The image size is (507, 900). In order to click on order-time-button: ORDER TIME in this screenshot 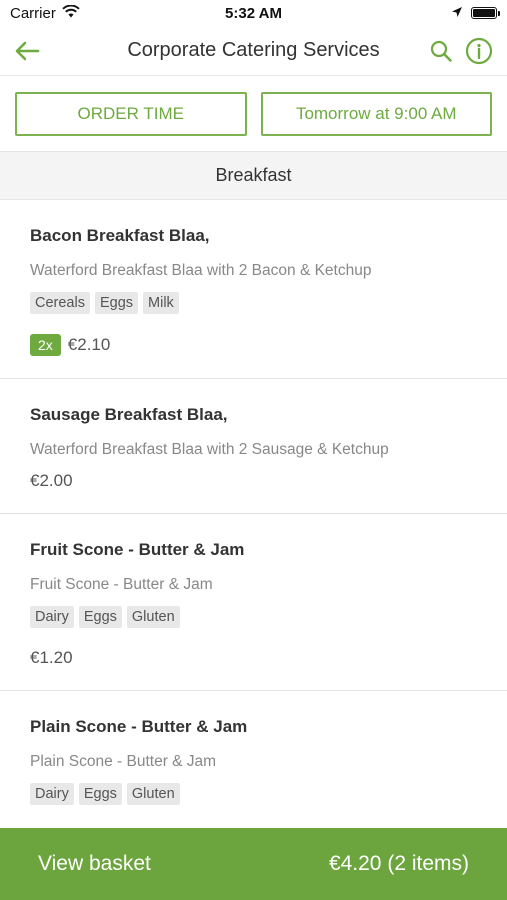, I will do `click(131, 114)`.